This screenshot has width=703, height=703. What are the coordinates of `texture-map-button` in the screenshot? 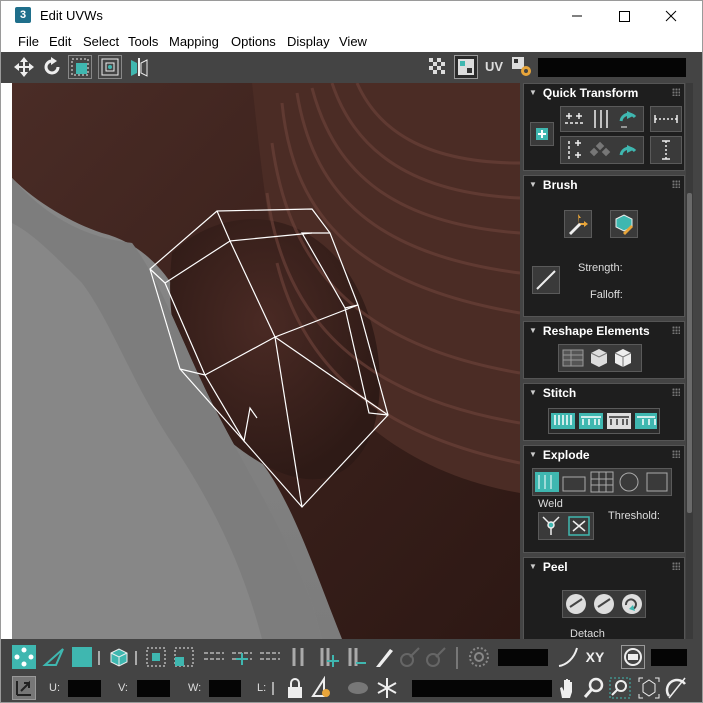 It's located at (466, 67).